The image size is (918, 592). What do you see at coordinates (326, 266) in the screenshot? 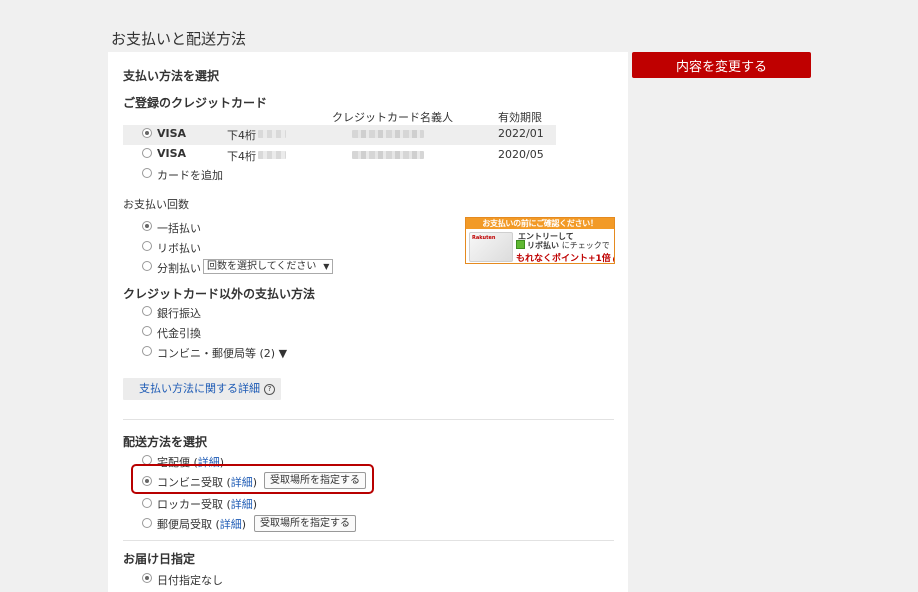
I see `chevron-down-icon: ▼` at bounding box center [326, 266].